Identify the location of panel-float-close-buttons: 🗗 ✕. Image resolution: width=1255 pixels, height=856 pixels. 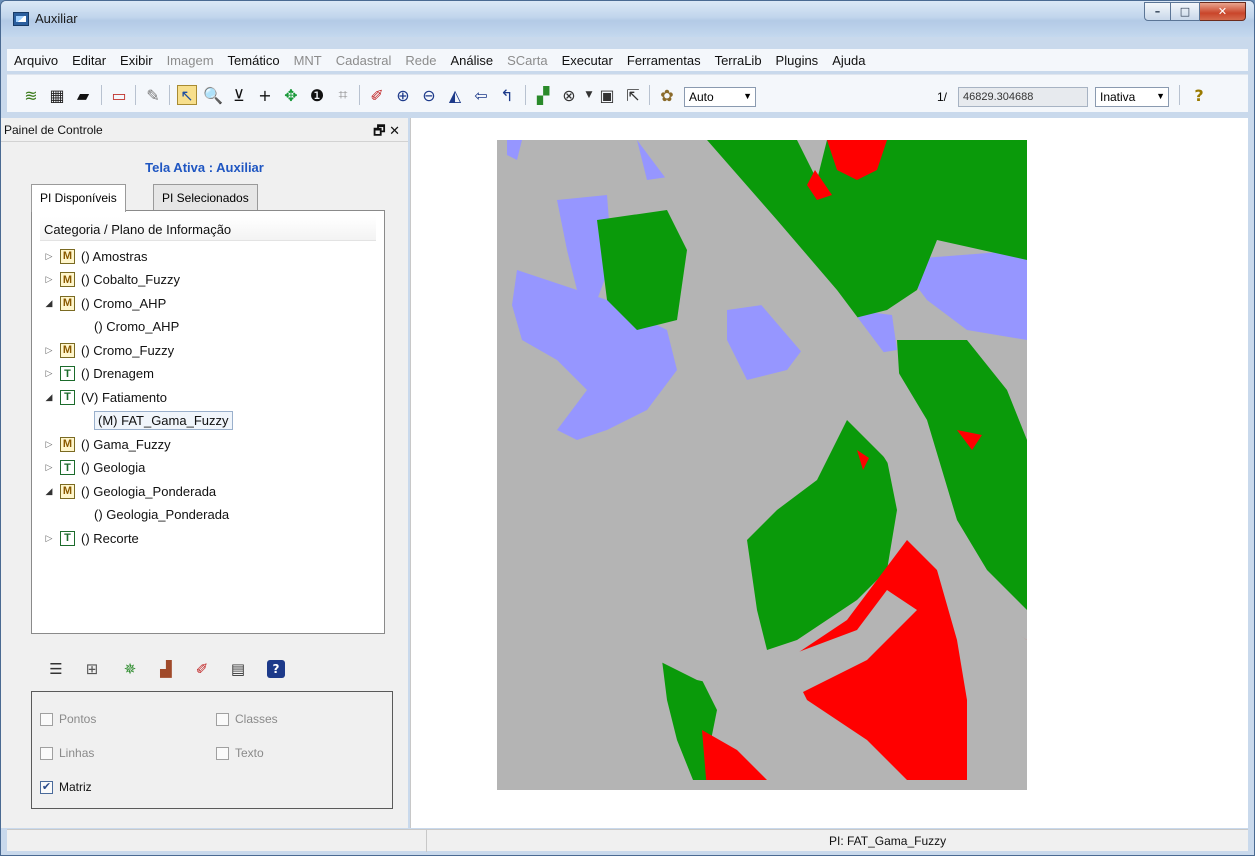
(386, 133).